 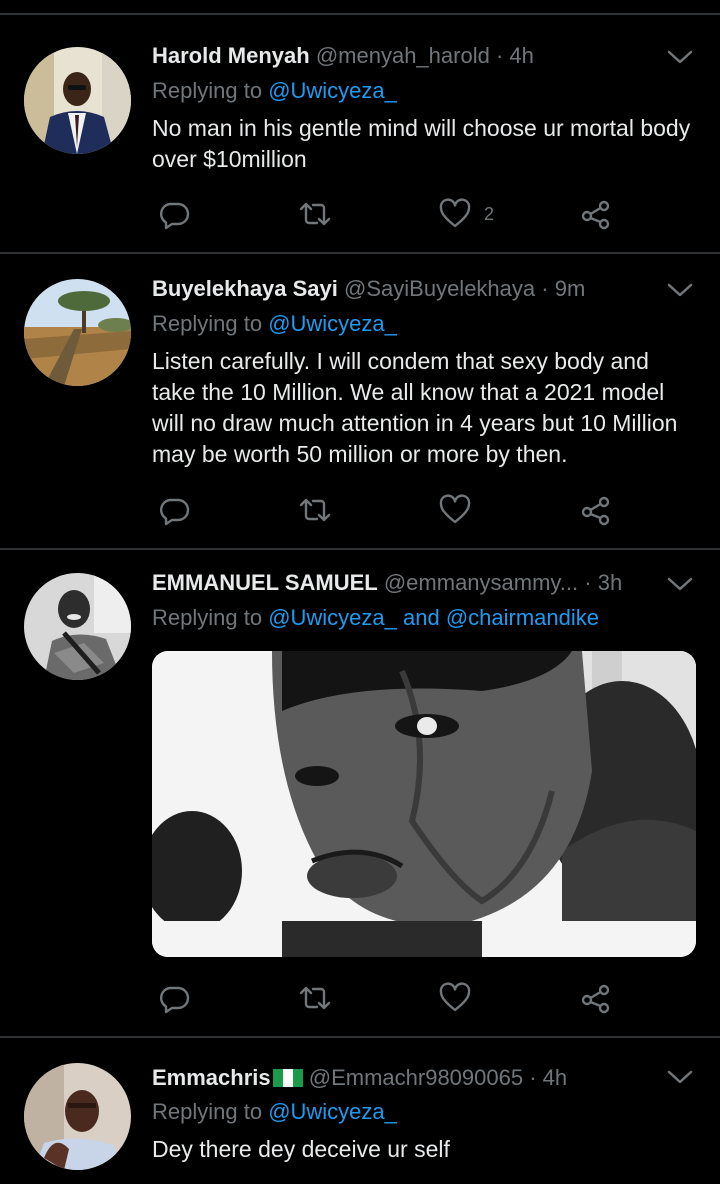 What do you see at coordinates (211, 1077) in the screenshot?
I see `display-name: Emmachris` at bounding box center [211, 1077].